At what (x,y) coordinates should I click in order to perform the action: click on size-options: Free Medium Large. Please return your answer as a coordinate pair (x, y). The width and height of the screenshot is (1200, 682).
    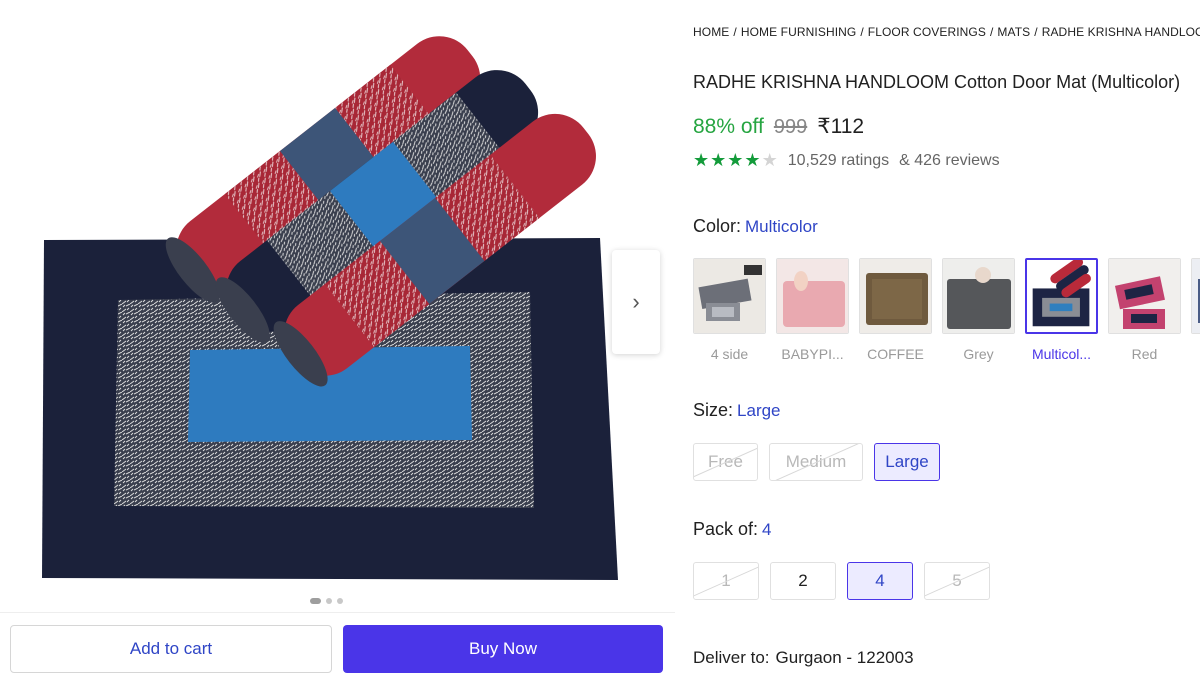
    Looking at the image, I should click on (816, 462).